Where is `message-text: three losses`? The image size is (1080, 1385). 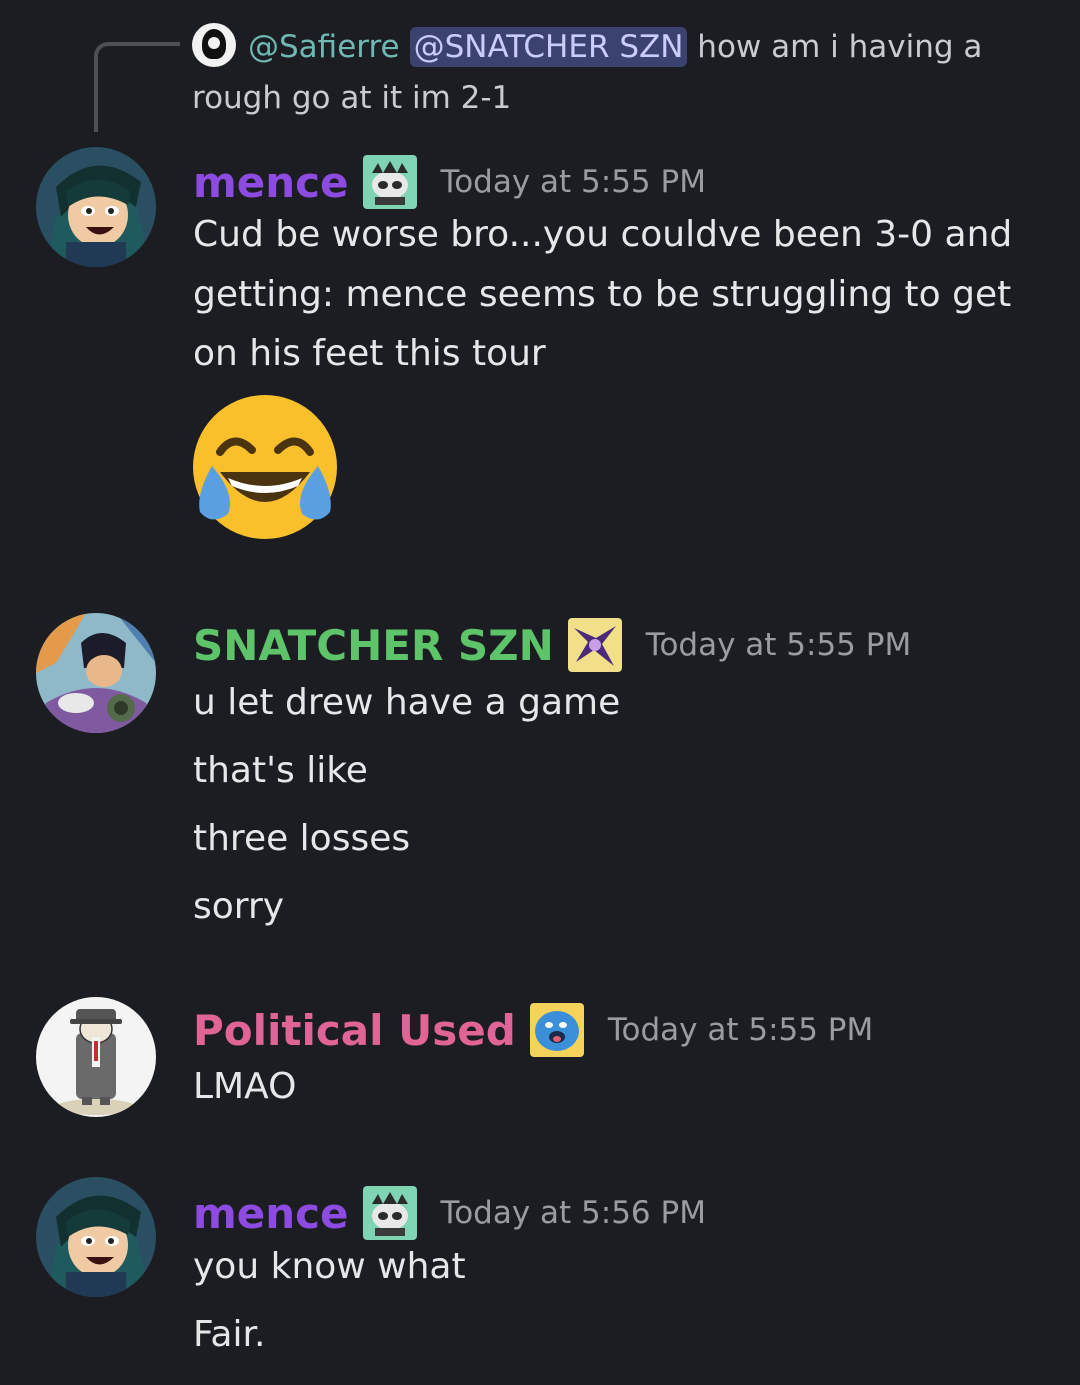 message-text: three losses is located at coordinates (302, 838).